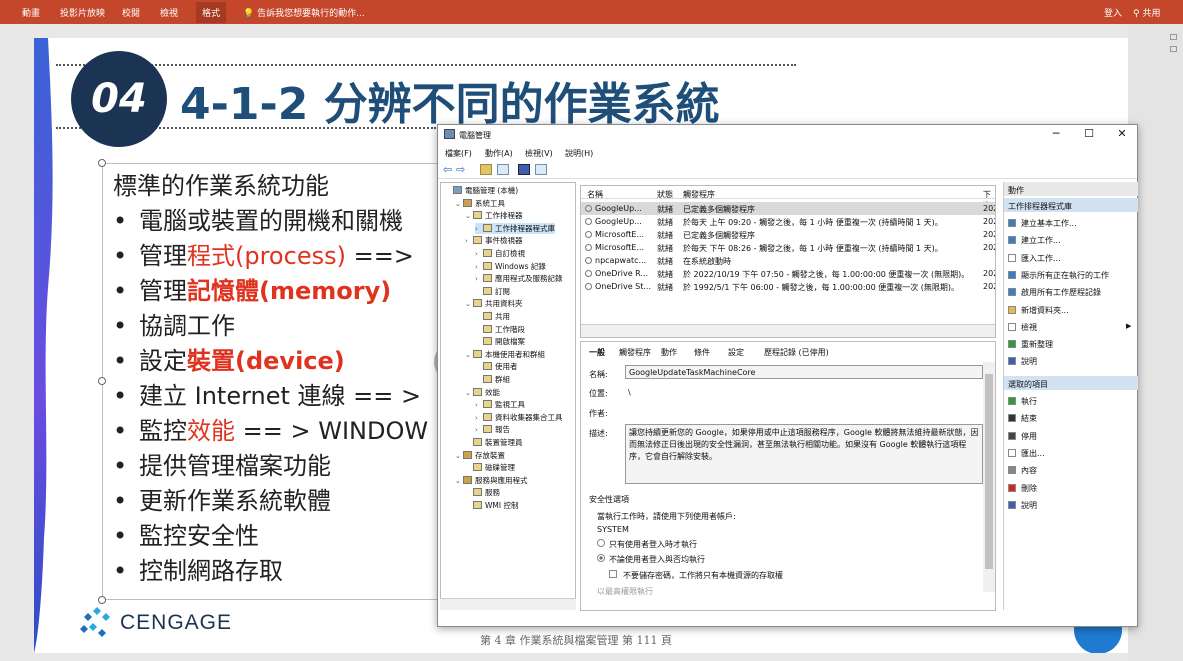  I want to click on tab-view: 檢視, so click(169, 12).